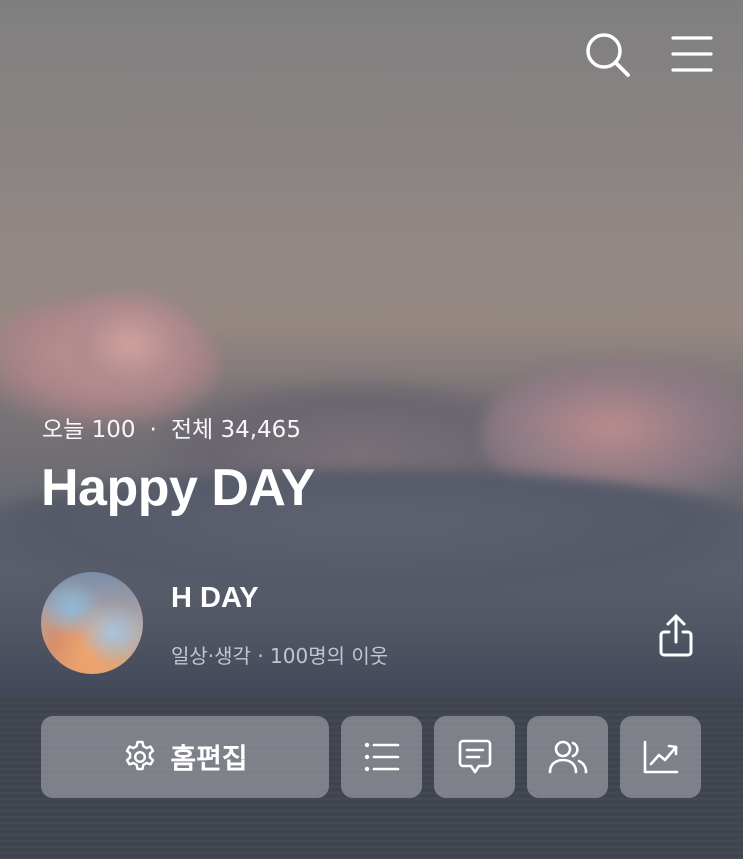 This screenshot has width=743, height=859. Describe the element at coordinates (140, 757) in the screenshot. I see `gear-icon` at that location.